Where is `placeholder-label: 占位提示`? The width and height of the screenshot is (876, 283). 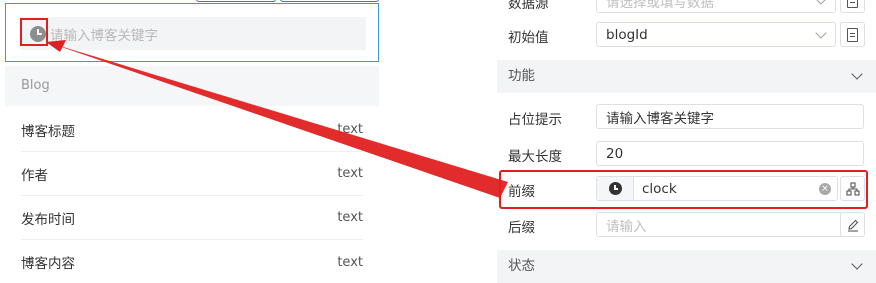
placeholder-label: 占位提示 is located at coordinates (535, 120).